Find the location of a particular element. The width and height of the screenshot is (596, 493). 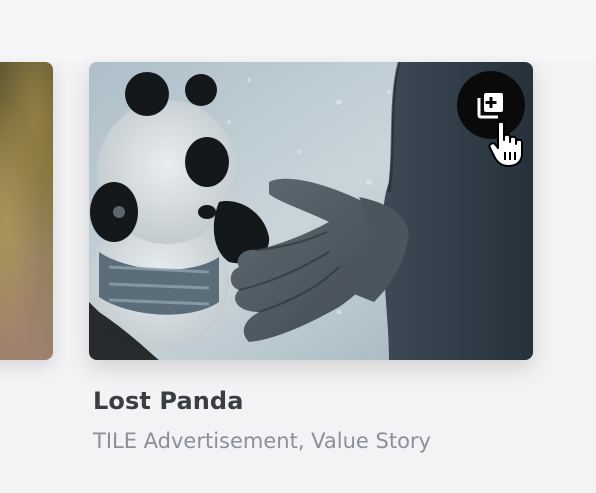

card-thumbnail is located at coordinates (26, 211).